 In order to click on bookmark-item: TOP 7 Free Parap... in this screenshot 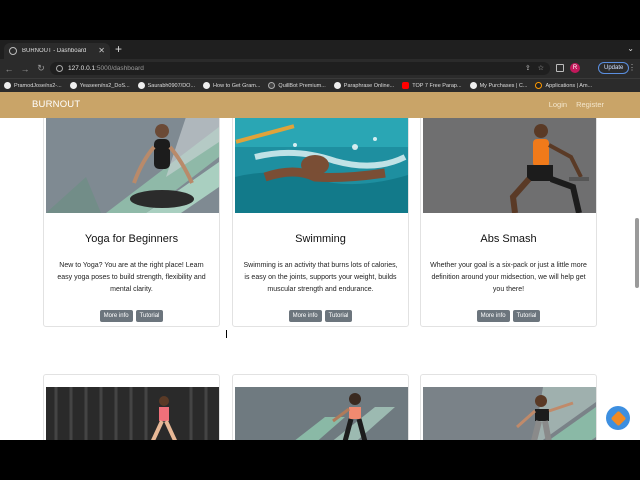, I will do `click(432, 85)`.